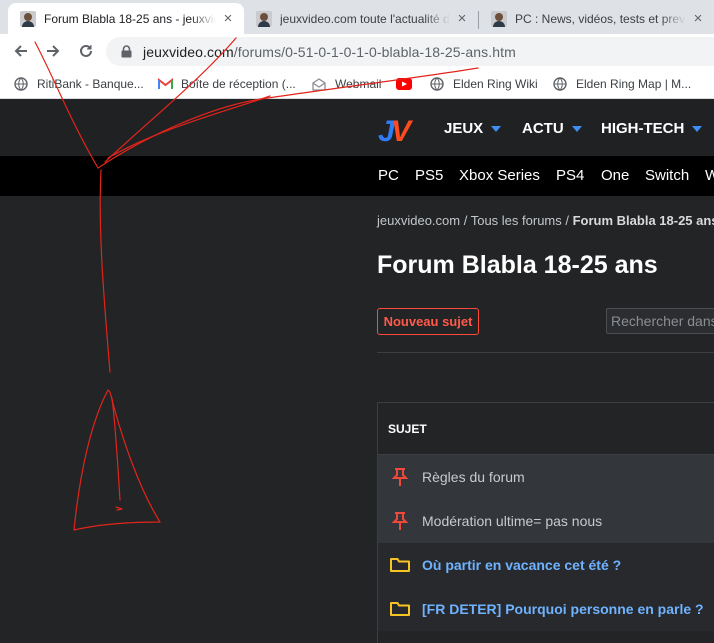 Image resolution: width=714 pixels, height=643 pixels. Describe the element at coordinates (428, 321) in the screenshot. I see `new-topic-button: Nouveau sujet` at that location.